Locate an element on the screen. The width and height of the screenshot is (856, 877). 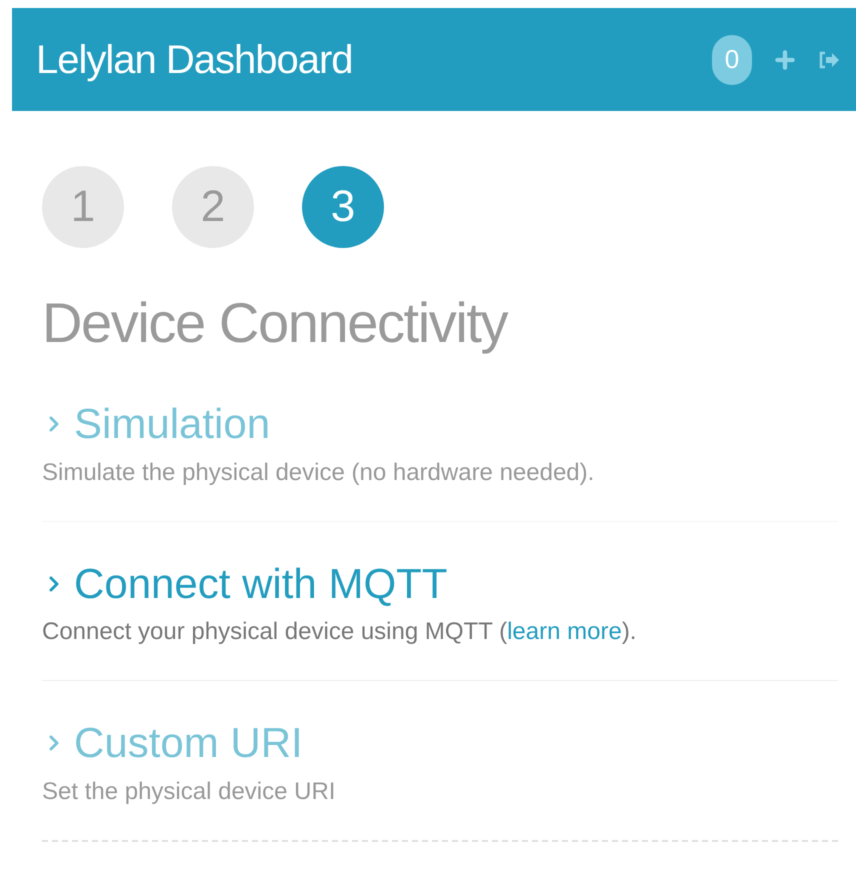
logout-icon is located at coordinates (829, 60).